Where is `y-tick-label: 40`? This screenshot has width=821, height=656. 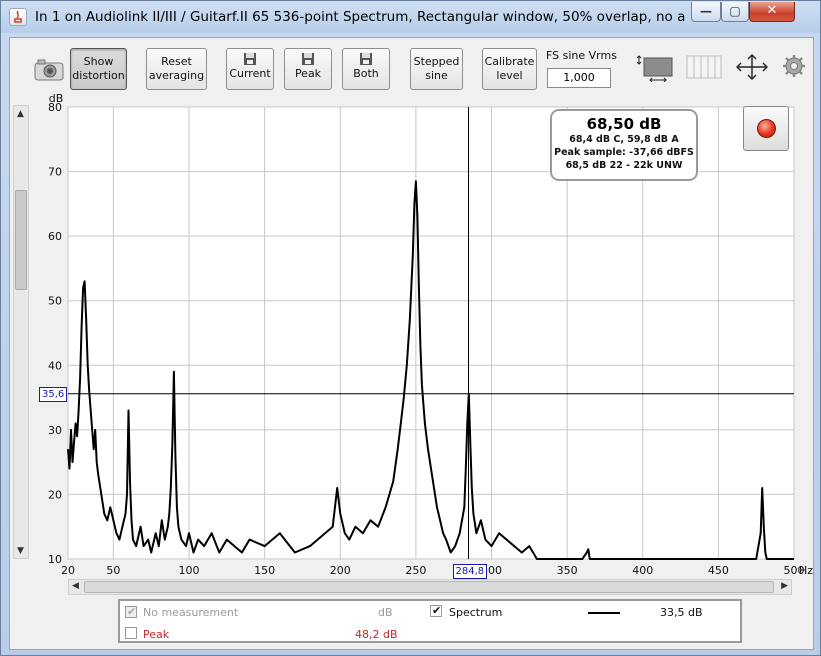 y-tick-label: 40 is located at coordinates (55, 365).